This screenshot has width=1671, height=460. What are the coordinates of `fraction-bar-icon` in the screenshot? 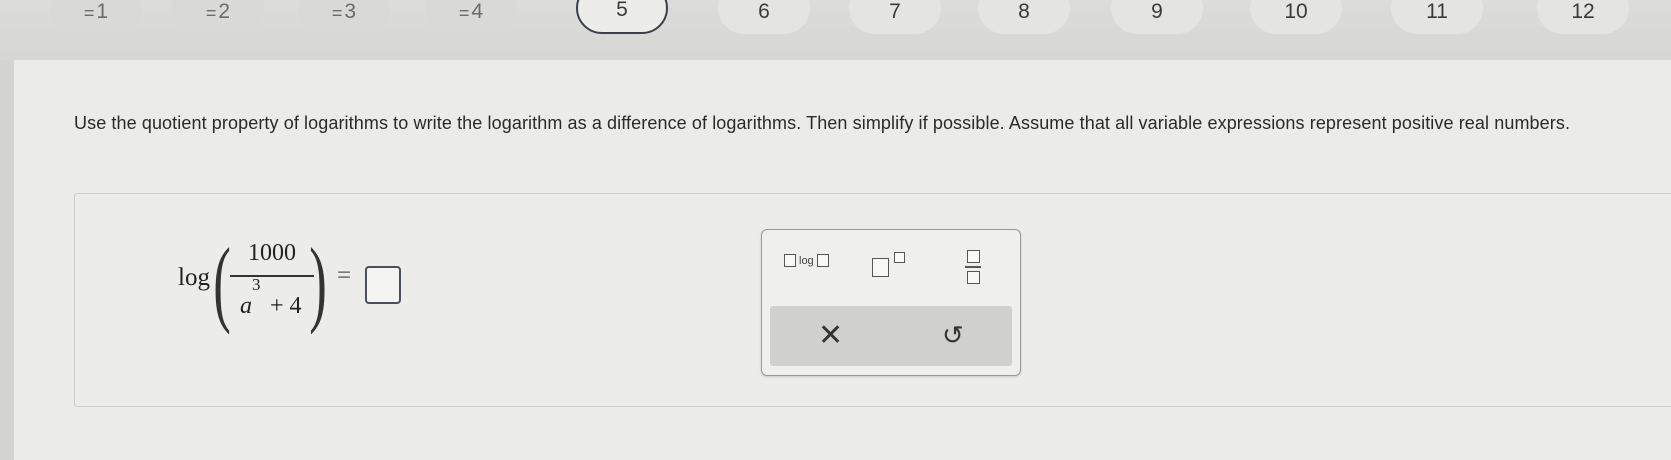 It's located at (973, 267).